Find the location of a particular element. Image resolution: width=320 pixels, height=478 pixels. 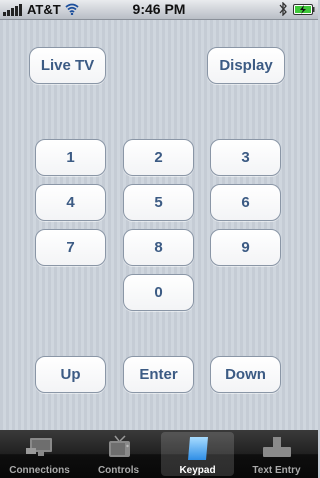

down-button: Down is located at coordinates (245, 374).